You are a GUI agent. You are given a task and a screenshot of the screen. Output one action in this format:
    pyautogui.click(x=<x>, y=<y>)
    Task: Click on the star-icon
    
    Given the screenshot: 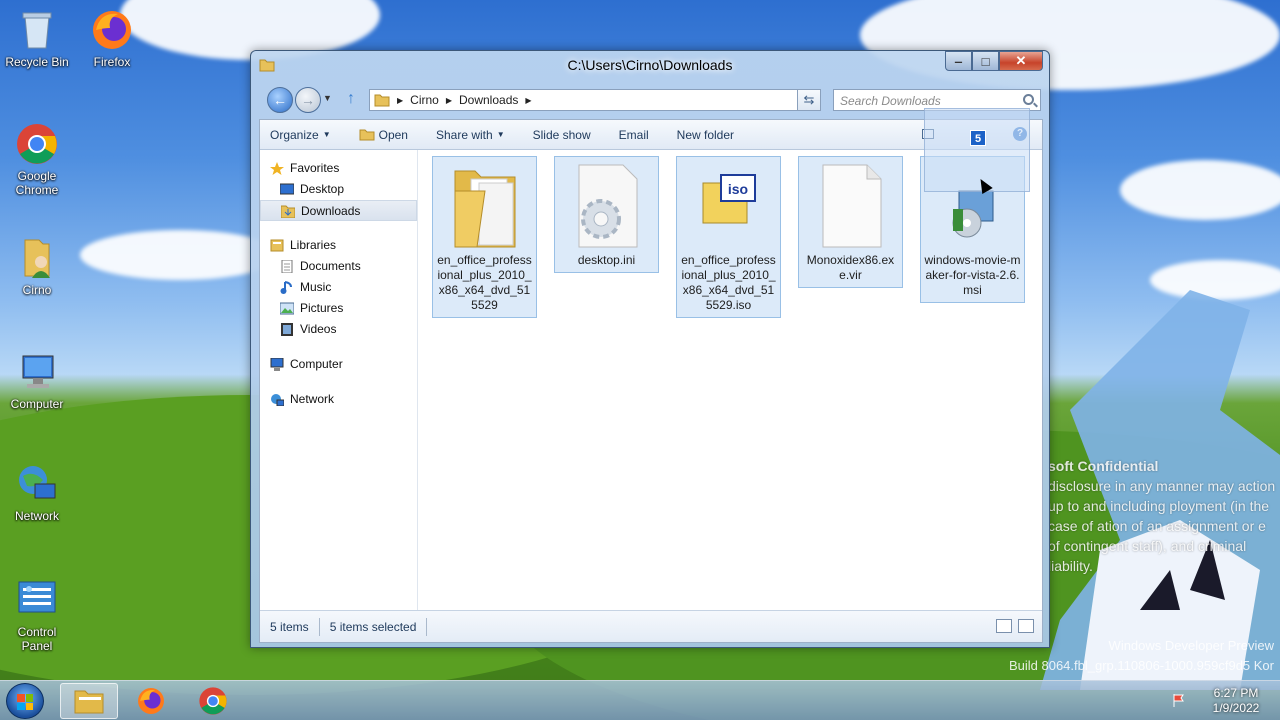 What is the action you would take?
    pyautogui.click(x=277, y=168)
    